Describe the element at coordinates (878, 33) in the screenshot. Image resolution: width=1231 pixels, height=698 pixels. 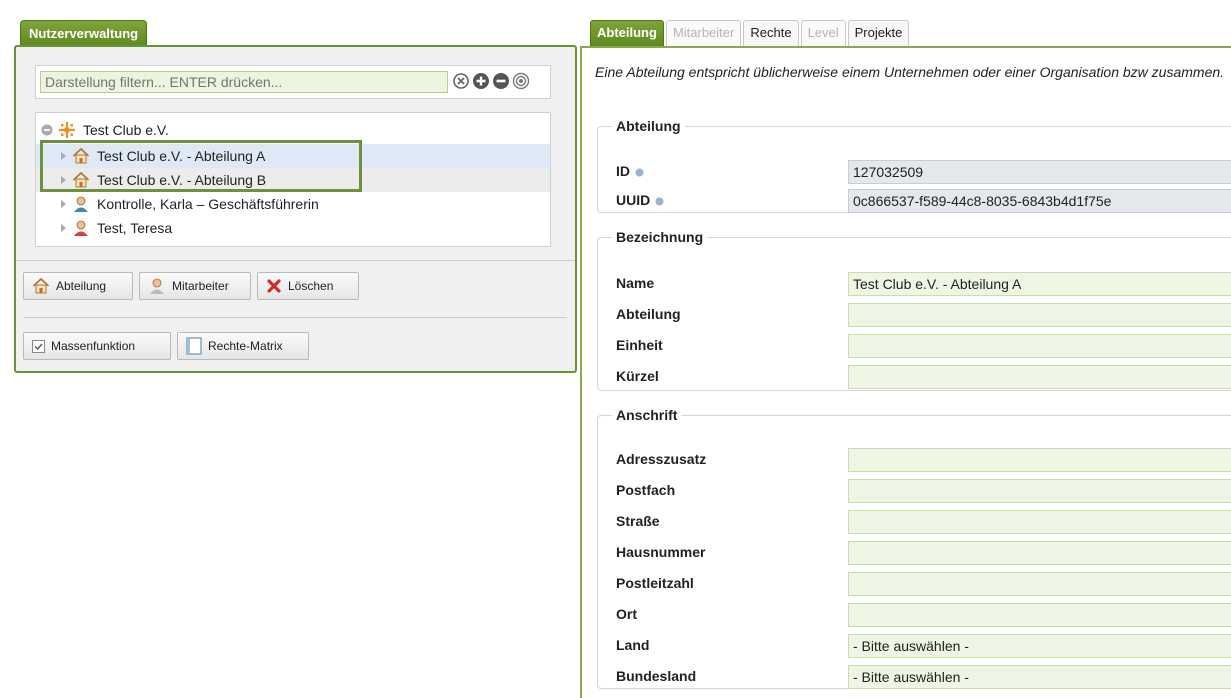
I see `tab-projekte: Projekte` at that location.